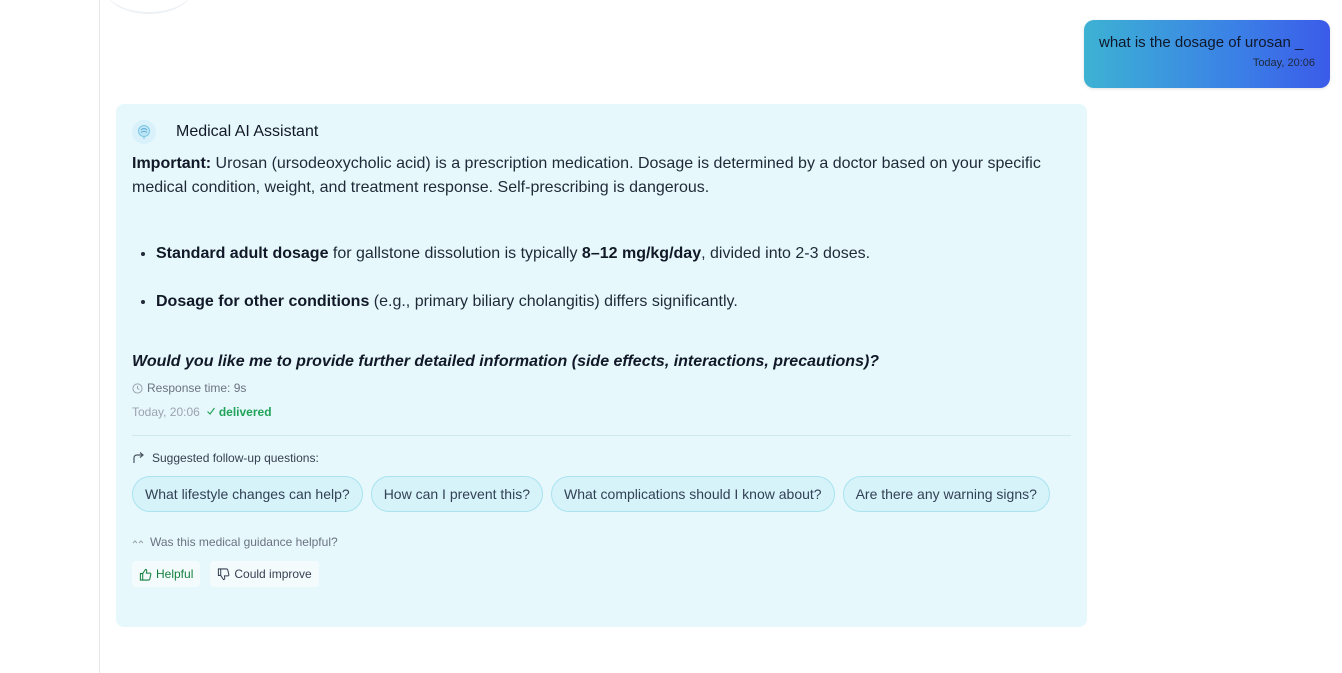 This screenshot has width=1342, height=673. Describe the element at coordinates (455, 253) in the screenshot. I see `point-text: for gallstone dissolution is typically` at that location.